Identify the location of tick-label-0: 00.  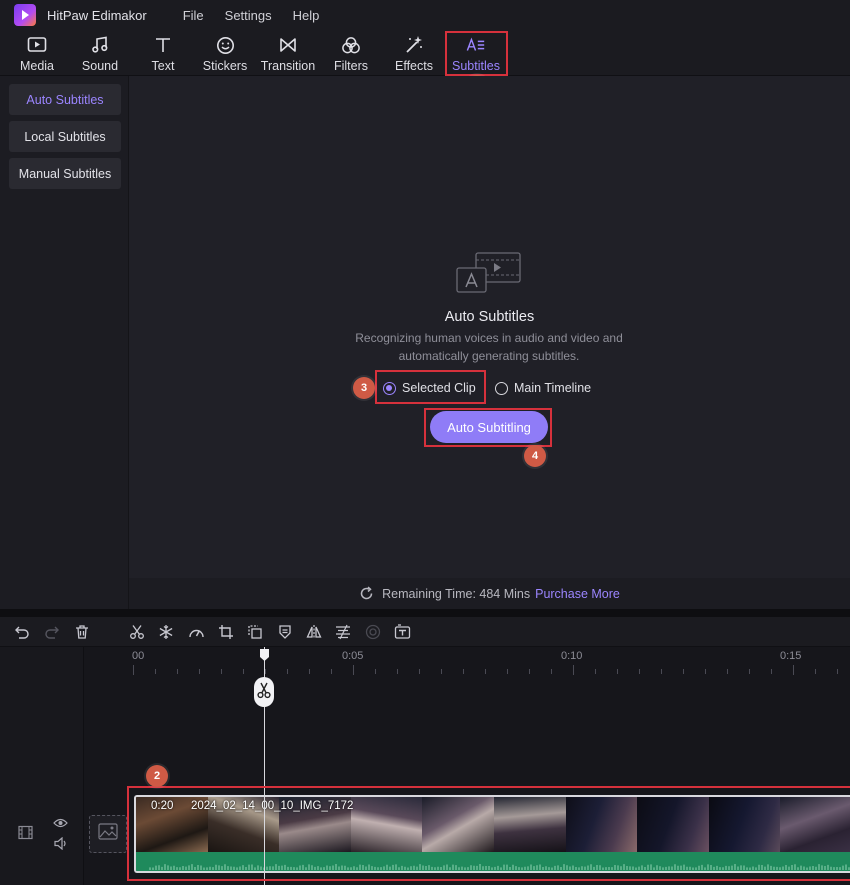
(138, 656).